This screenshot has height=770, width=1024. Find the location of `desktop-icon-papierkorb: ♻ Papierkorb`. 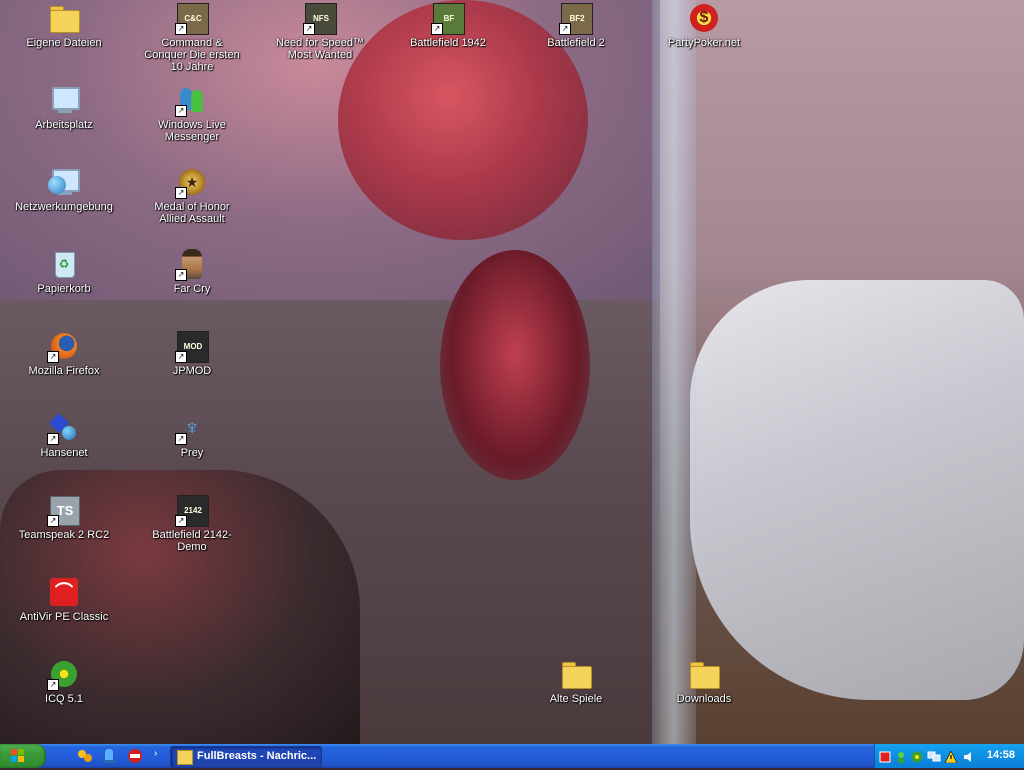

desktop-icon-papierkorb: ♻ Papierkorb is located at coordinates (64, 271).